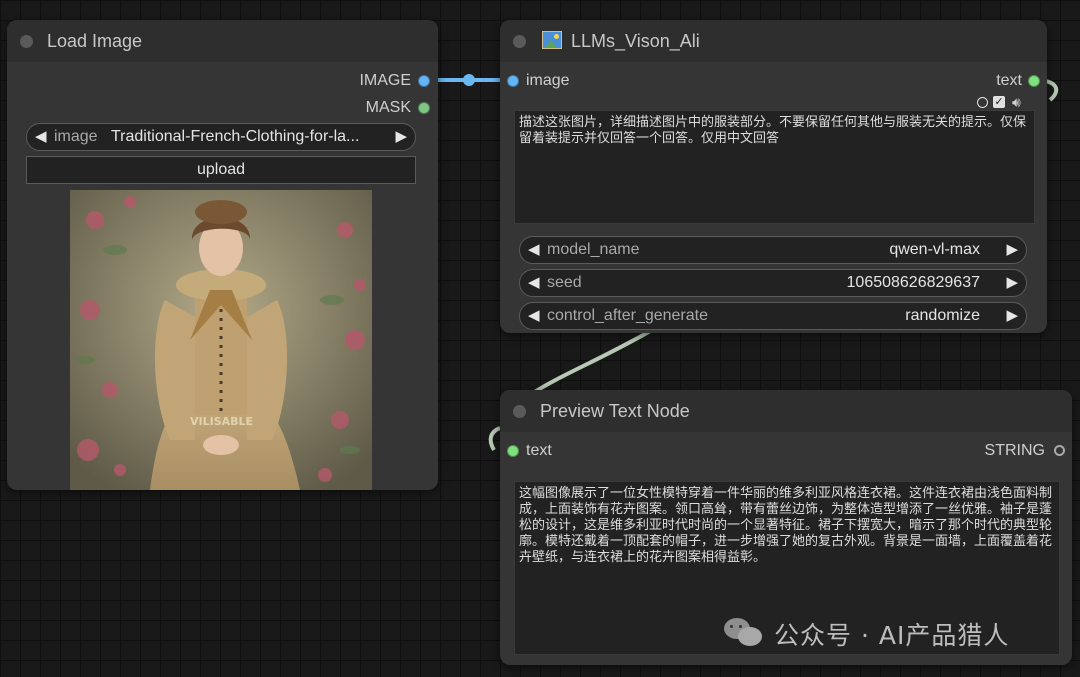 The height and width of the screenshot is (677, 1080). I want to click on text-link-wire, so click(590, 362).